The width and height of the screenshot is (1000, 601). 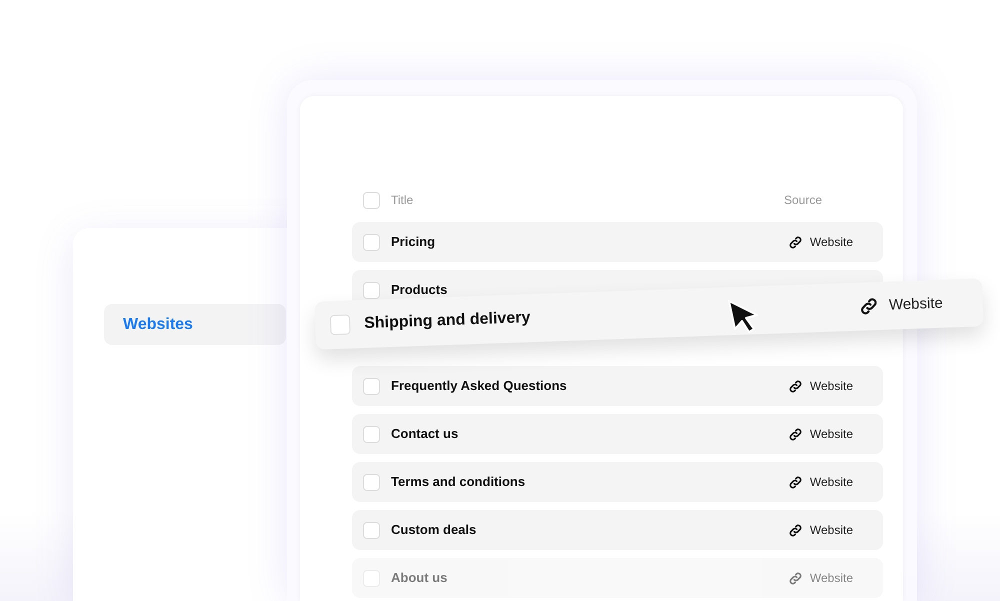 What do you see at coordinates (617, 578) in the screenshot?
I see `table-row: About us Website` at bounding box center [617, 578].